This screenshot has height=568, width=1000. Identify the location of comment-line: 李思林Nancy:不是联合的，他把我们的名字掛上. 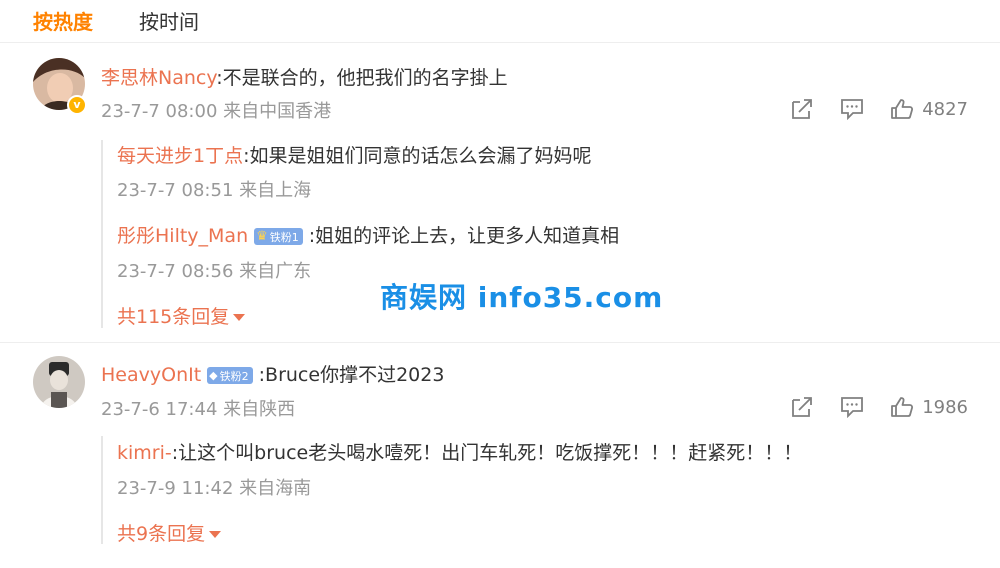
(304, 76).